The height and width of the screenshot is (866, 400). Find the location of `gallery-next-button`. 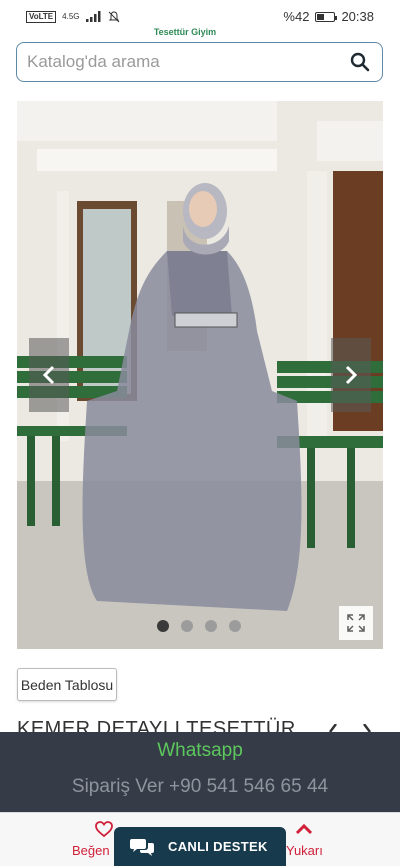

gallery-next-button is located at coordinates (351, 375).